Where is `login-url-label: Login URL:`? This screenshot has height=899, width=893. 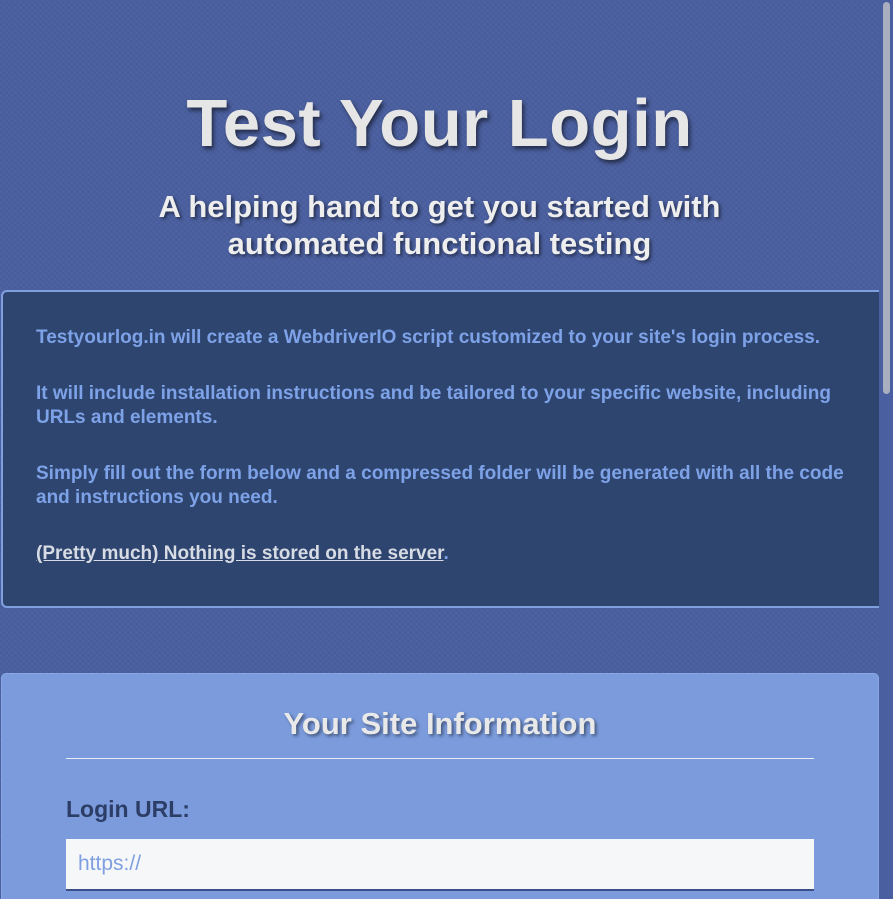
login-url-label: Login URL: is located at coordinates (128, 809).